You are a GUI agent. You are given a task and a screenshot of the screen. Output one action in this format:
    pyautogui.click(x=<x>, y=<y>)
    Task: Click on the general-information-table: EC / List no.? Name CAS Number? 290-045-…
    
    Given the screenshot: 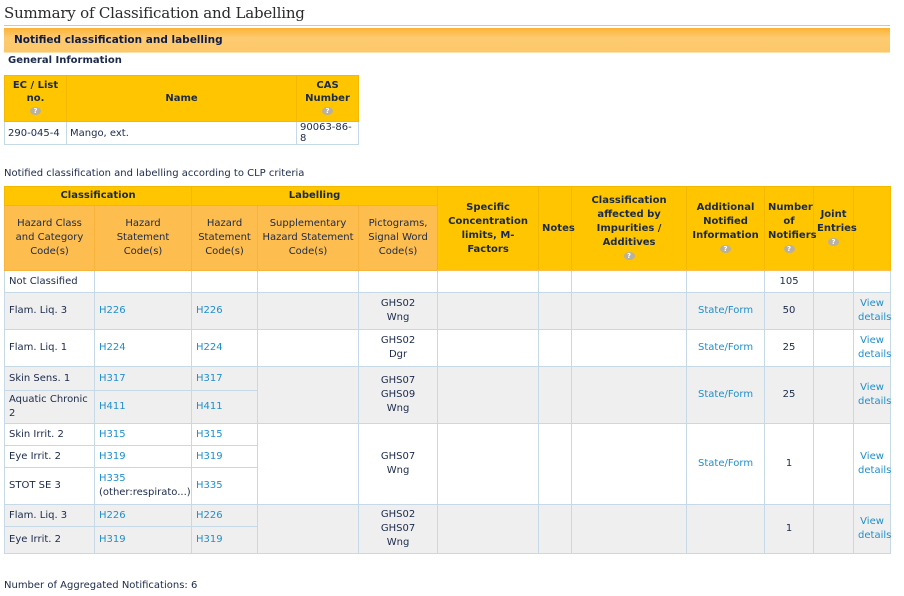 What is the action you would take?
    pyautogui.click(x=181, y=110)
    